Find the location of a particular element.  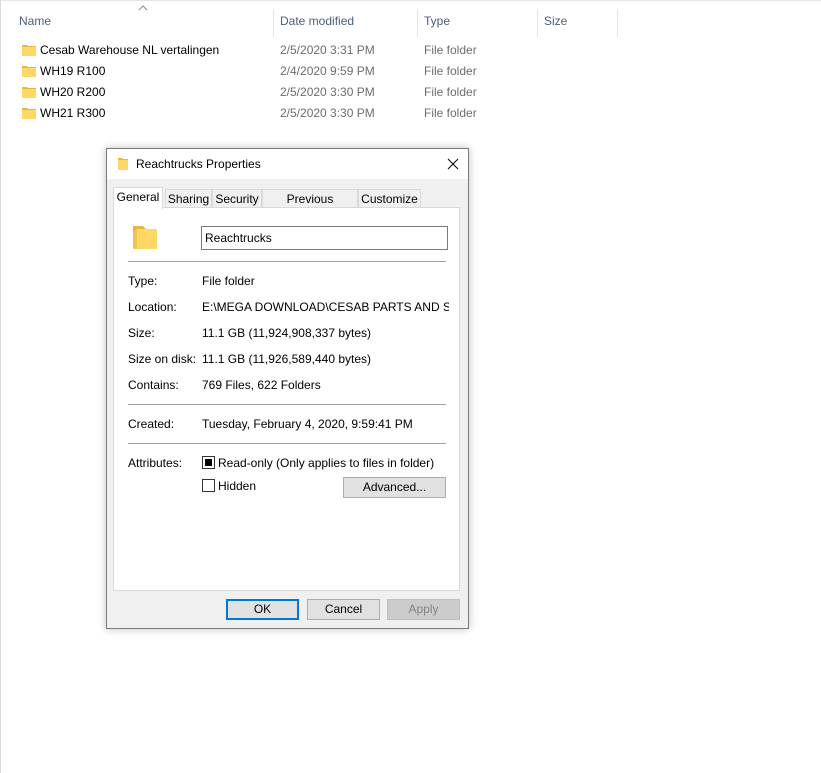

file-list-row: WH19 R100 2/4/2020 9:59 PM File folder is located at coordinates (410, 71).